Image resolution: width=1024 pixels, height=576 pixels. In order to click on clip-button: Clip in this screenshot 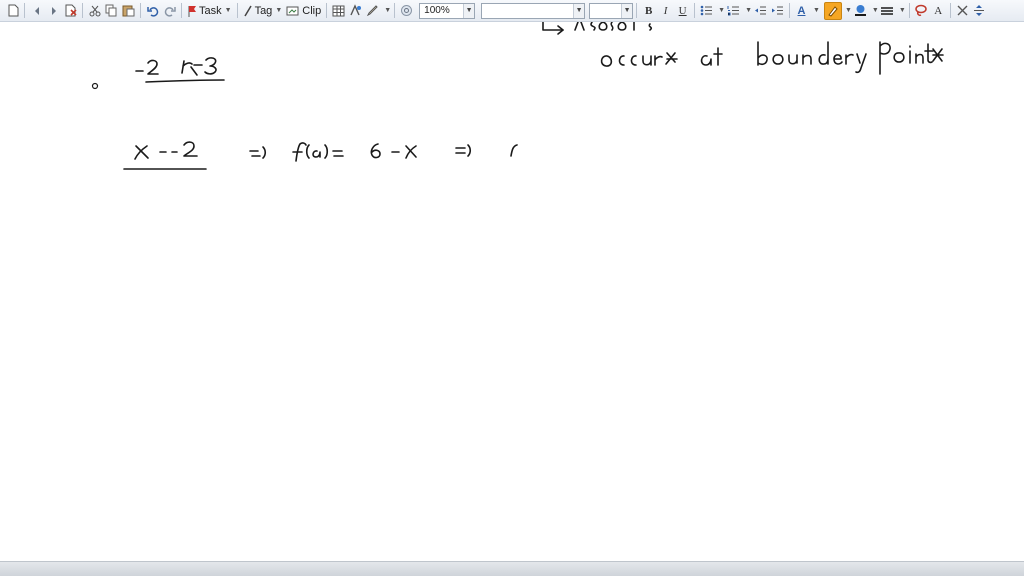, I will do `click(303, 10)`.